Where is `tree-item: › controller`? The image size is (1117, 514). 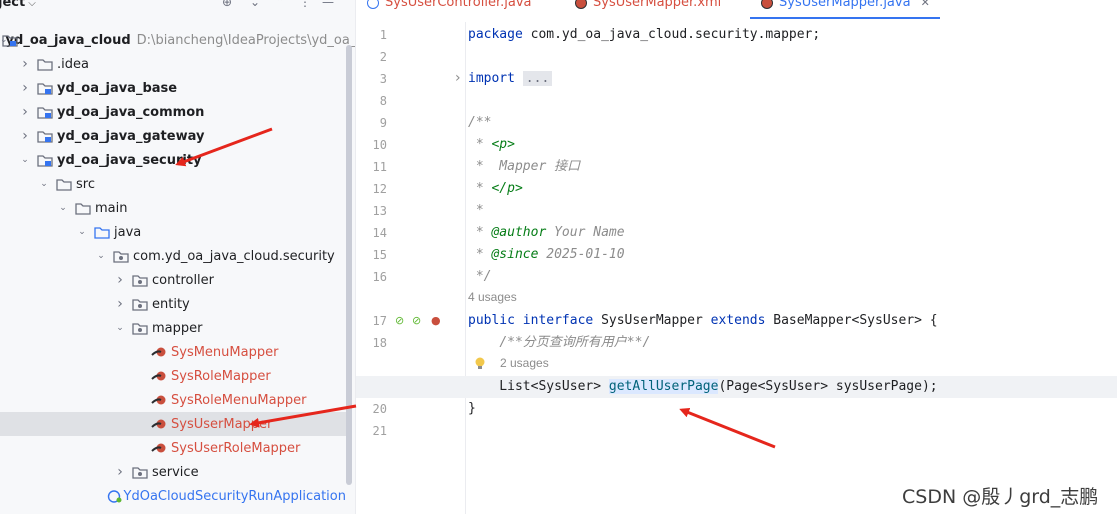 tree-item: › controller is located at coordinates (173, 280).